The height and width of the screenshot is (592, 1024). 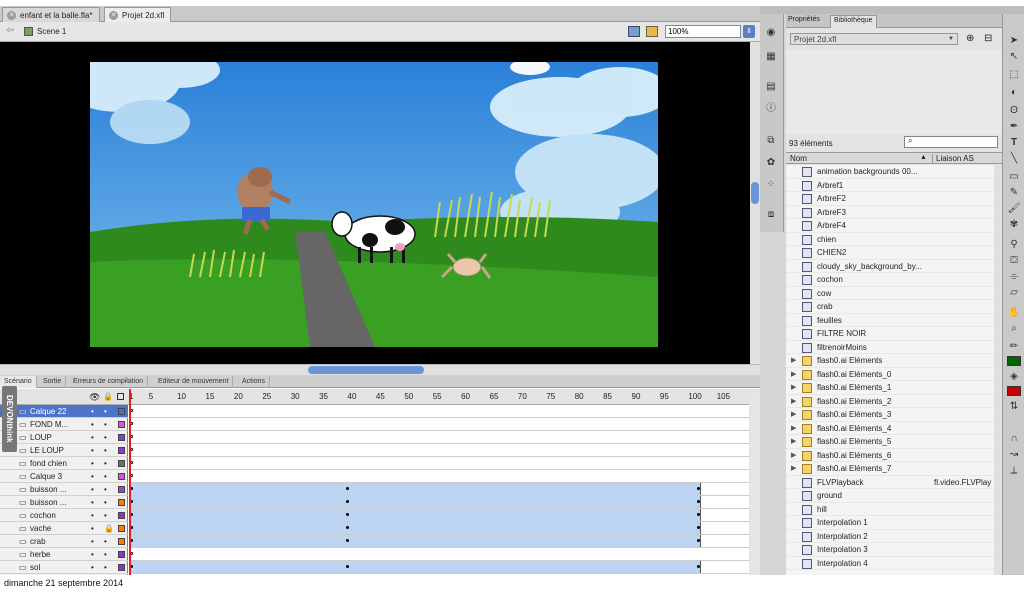 What do you see at coordinates (1014, 57) in the screenshot?
I see `subselection-tool-icon: ↖` at bounding box center [1014, 57].